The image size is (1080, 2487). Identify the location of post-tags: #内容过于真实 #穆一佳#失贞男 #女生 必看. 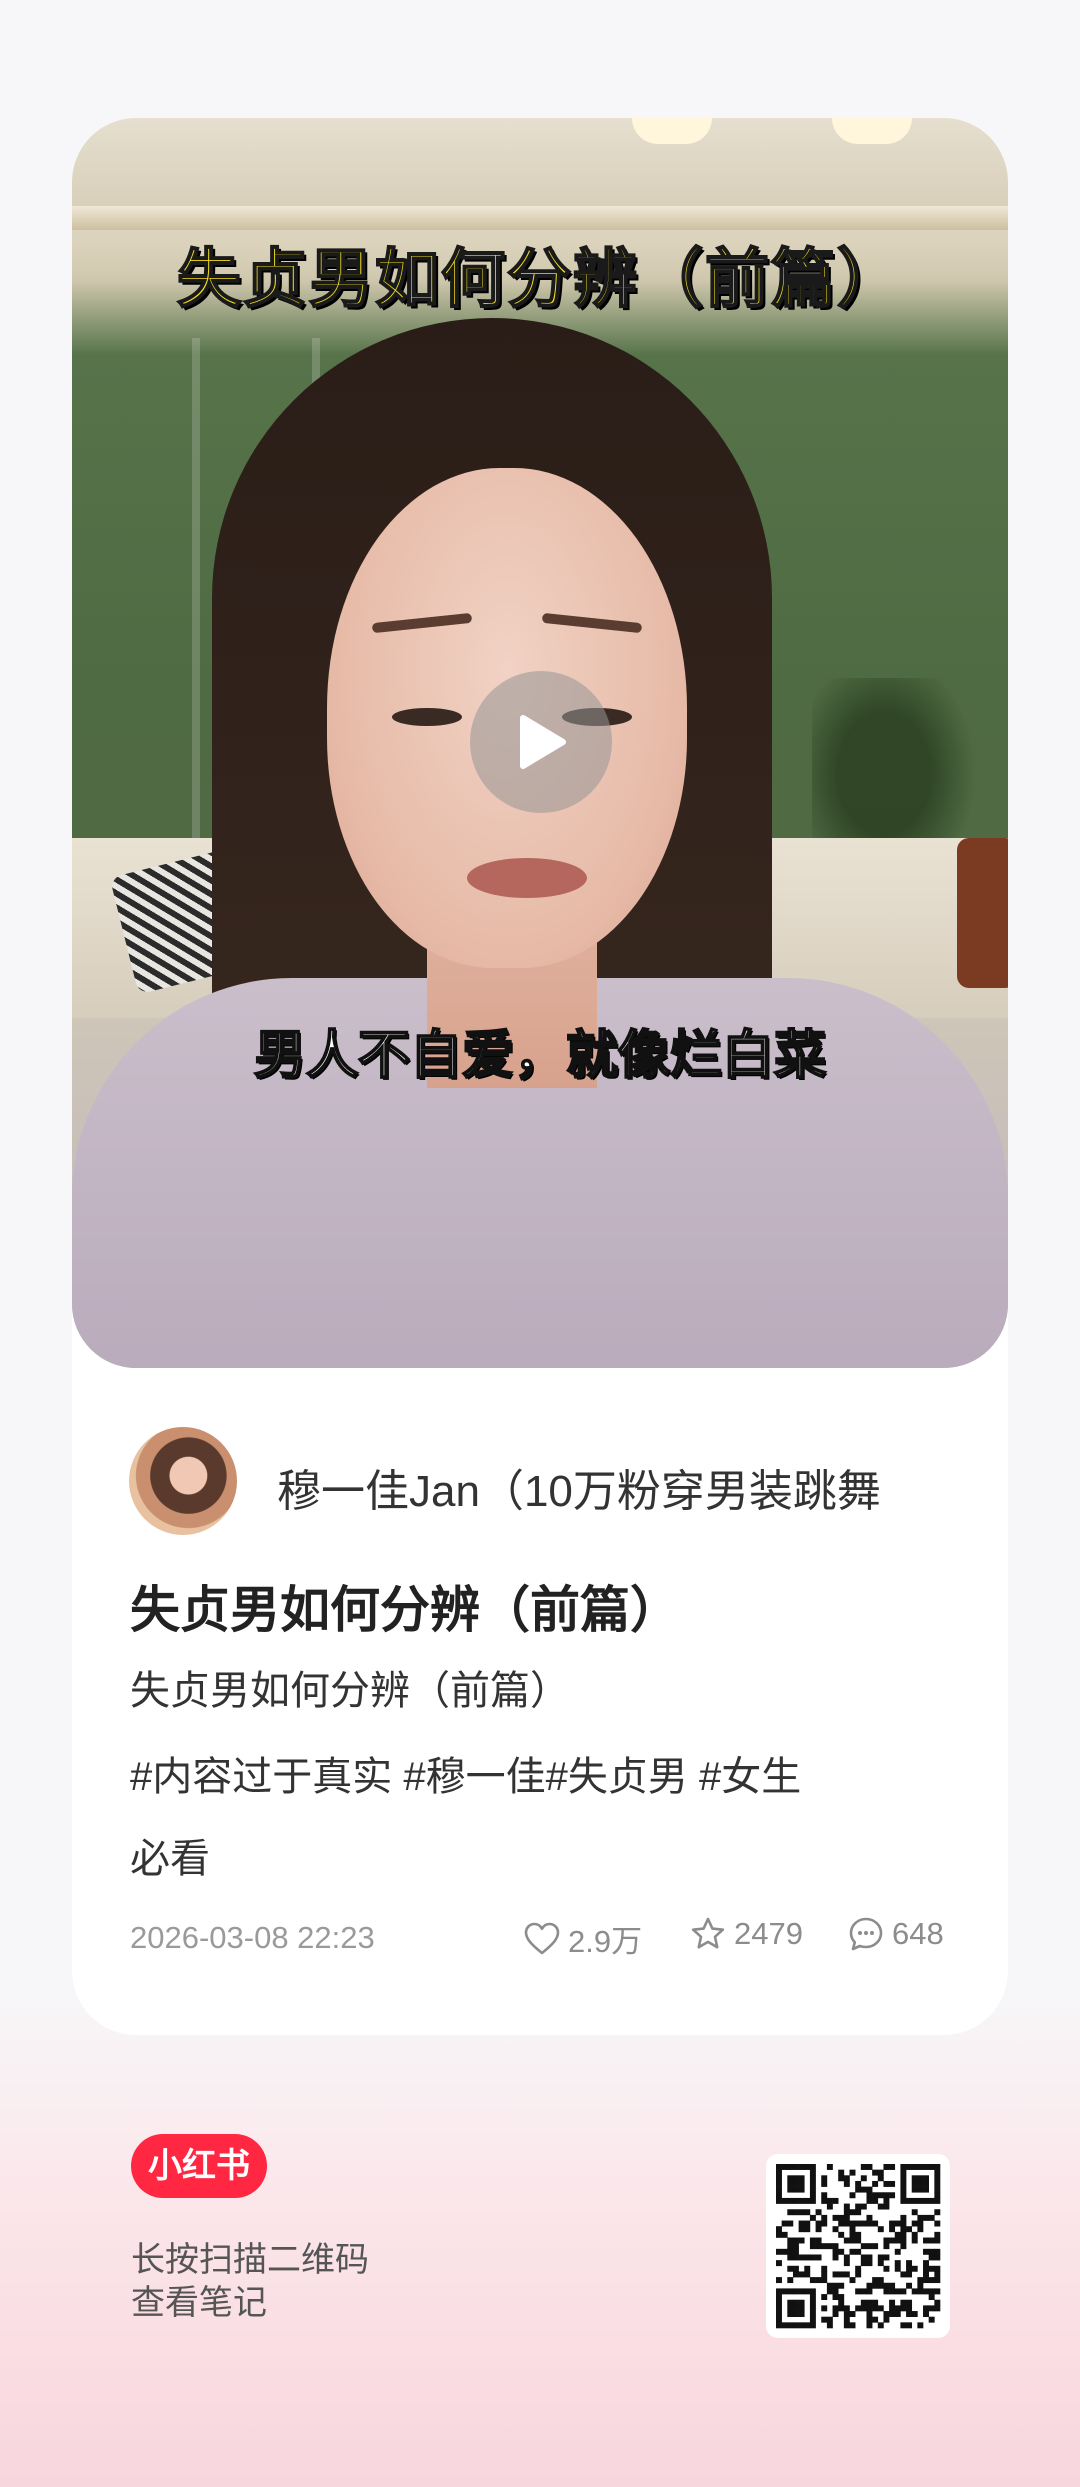
(569, 1818).